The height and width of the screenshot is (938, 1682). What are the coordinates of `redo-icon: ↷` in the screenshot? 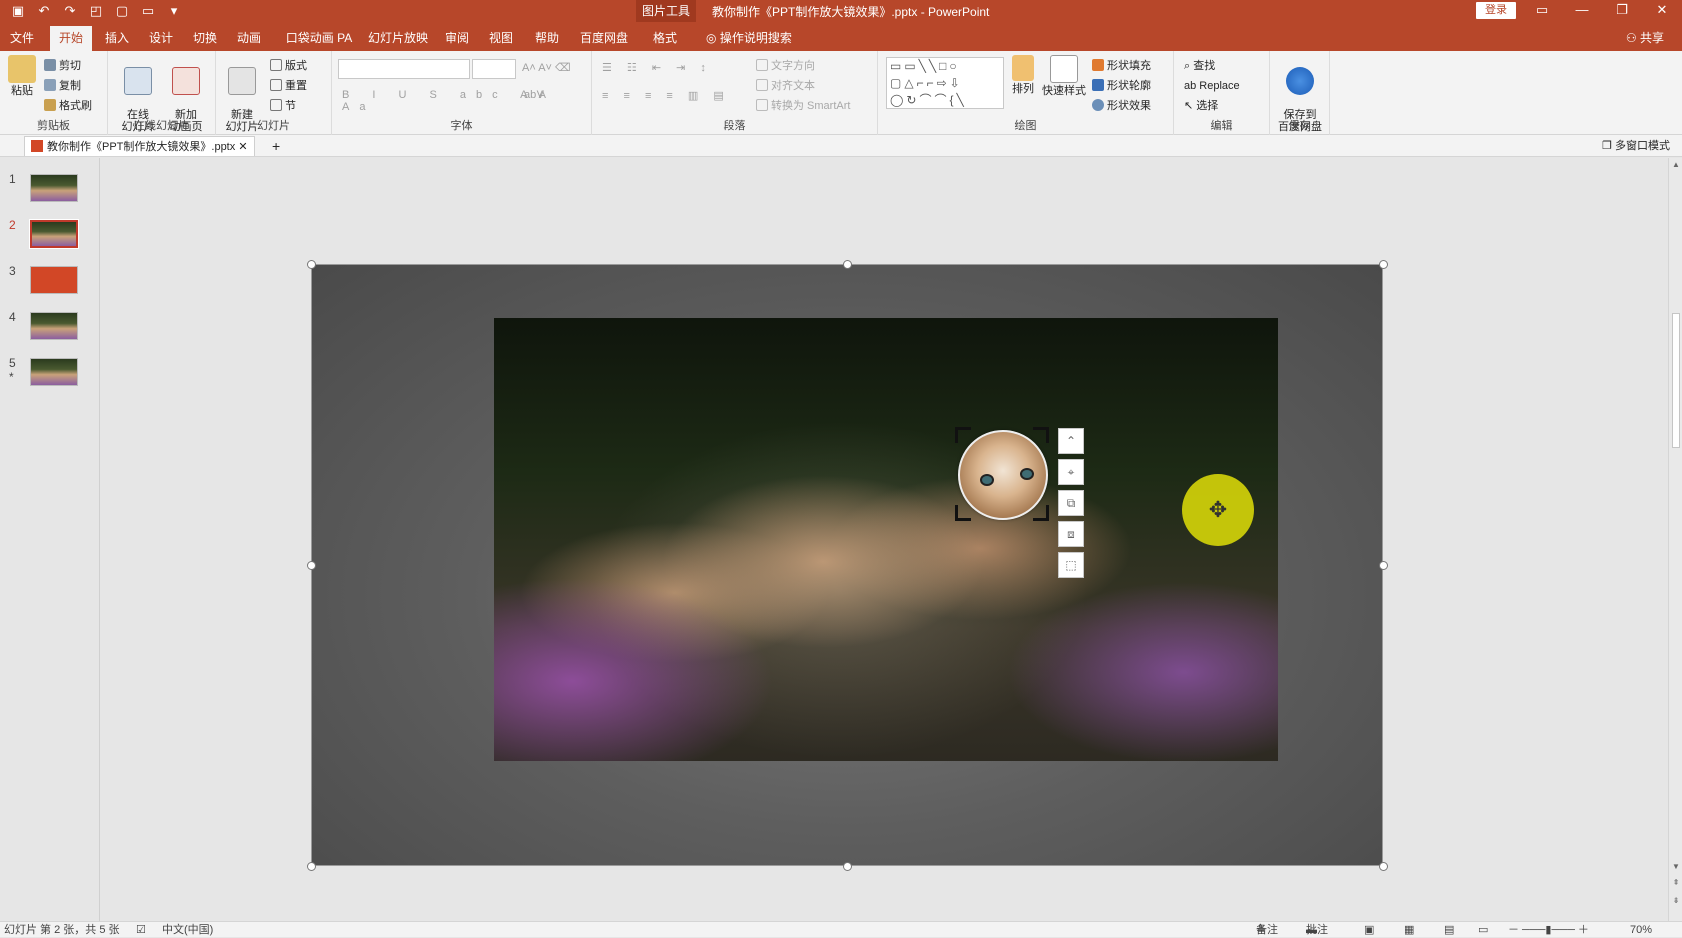 It's located at (70, 11).